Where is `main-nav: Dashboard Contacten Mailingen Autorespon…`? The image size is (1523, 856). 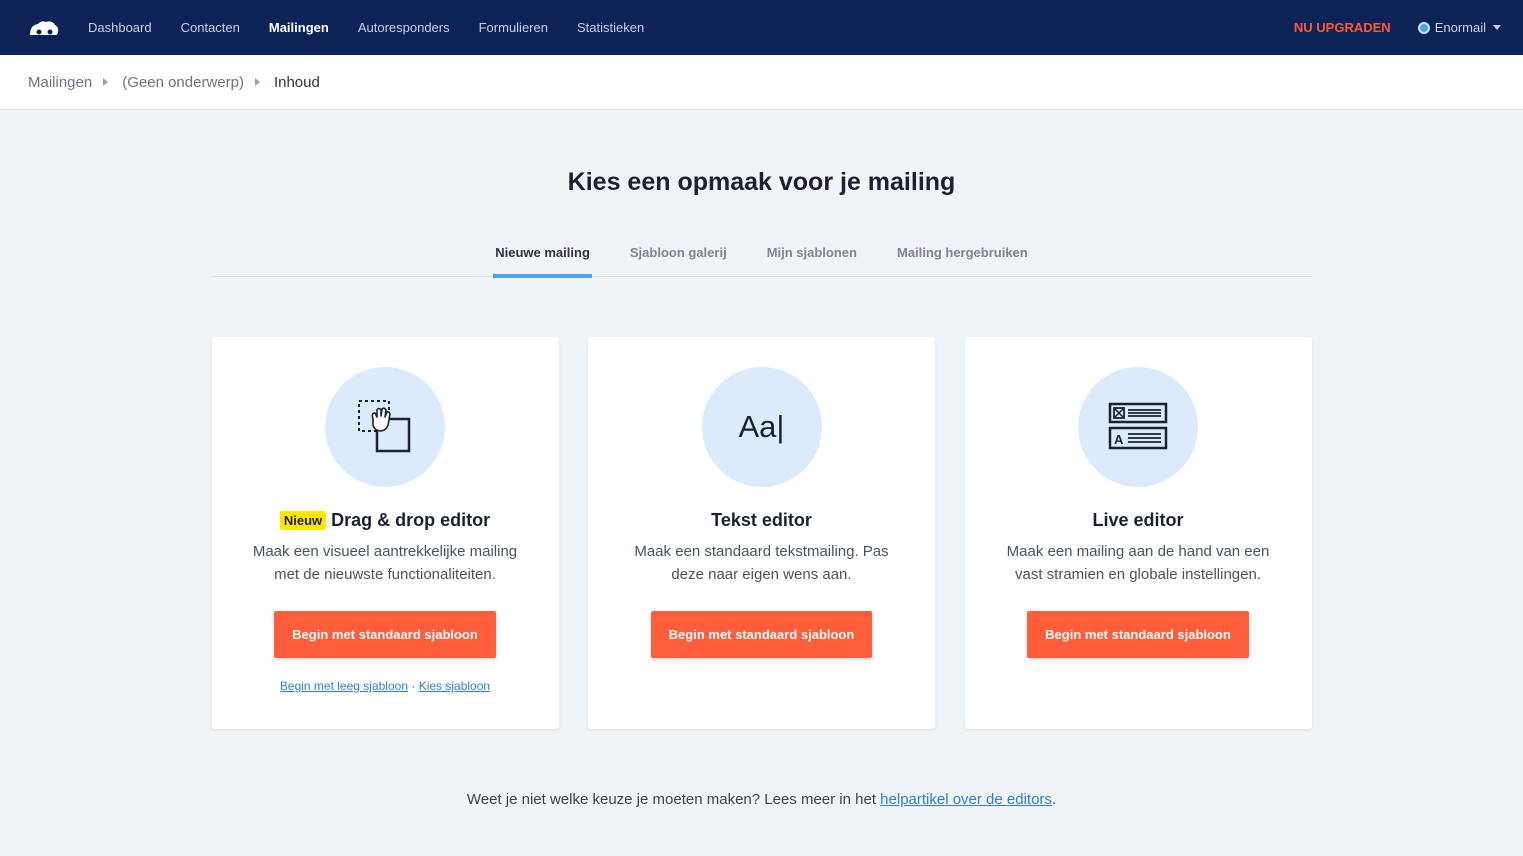 main-nav: Dashboard Contacten Mailingen Autorespon… is located at coordinates (380, 27).